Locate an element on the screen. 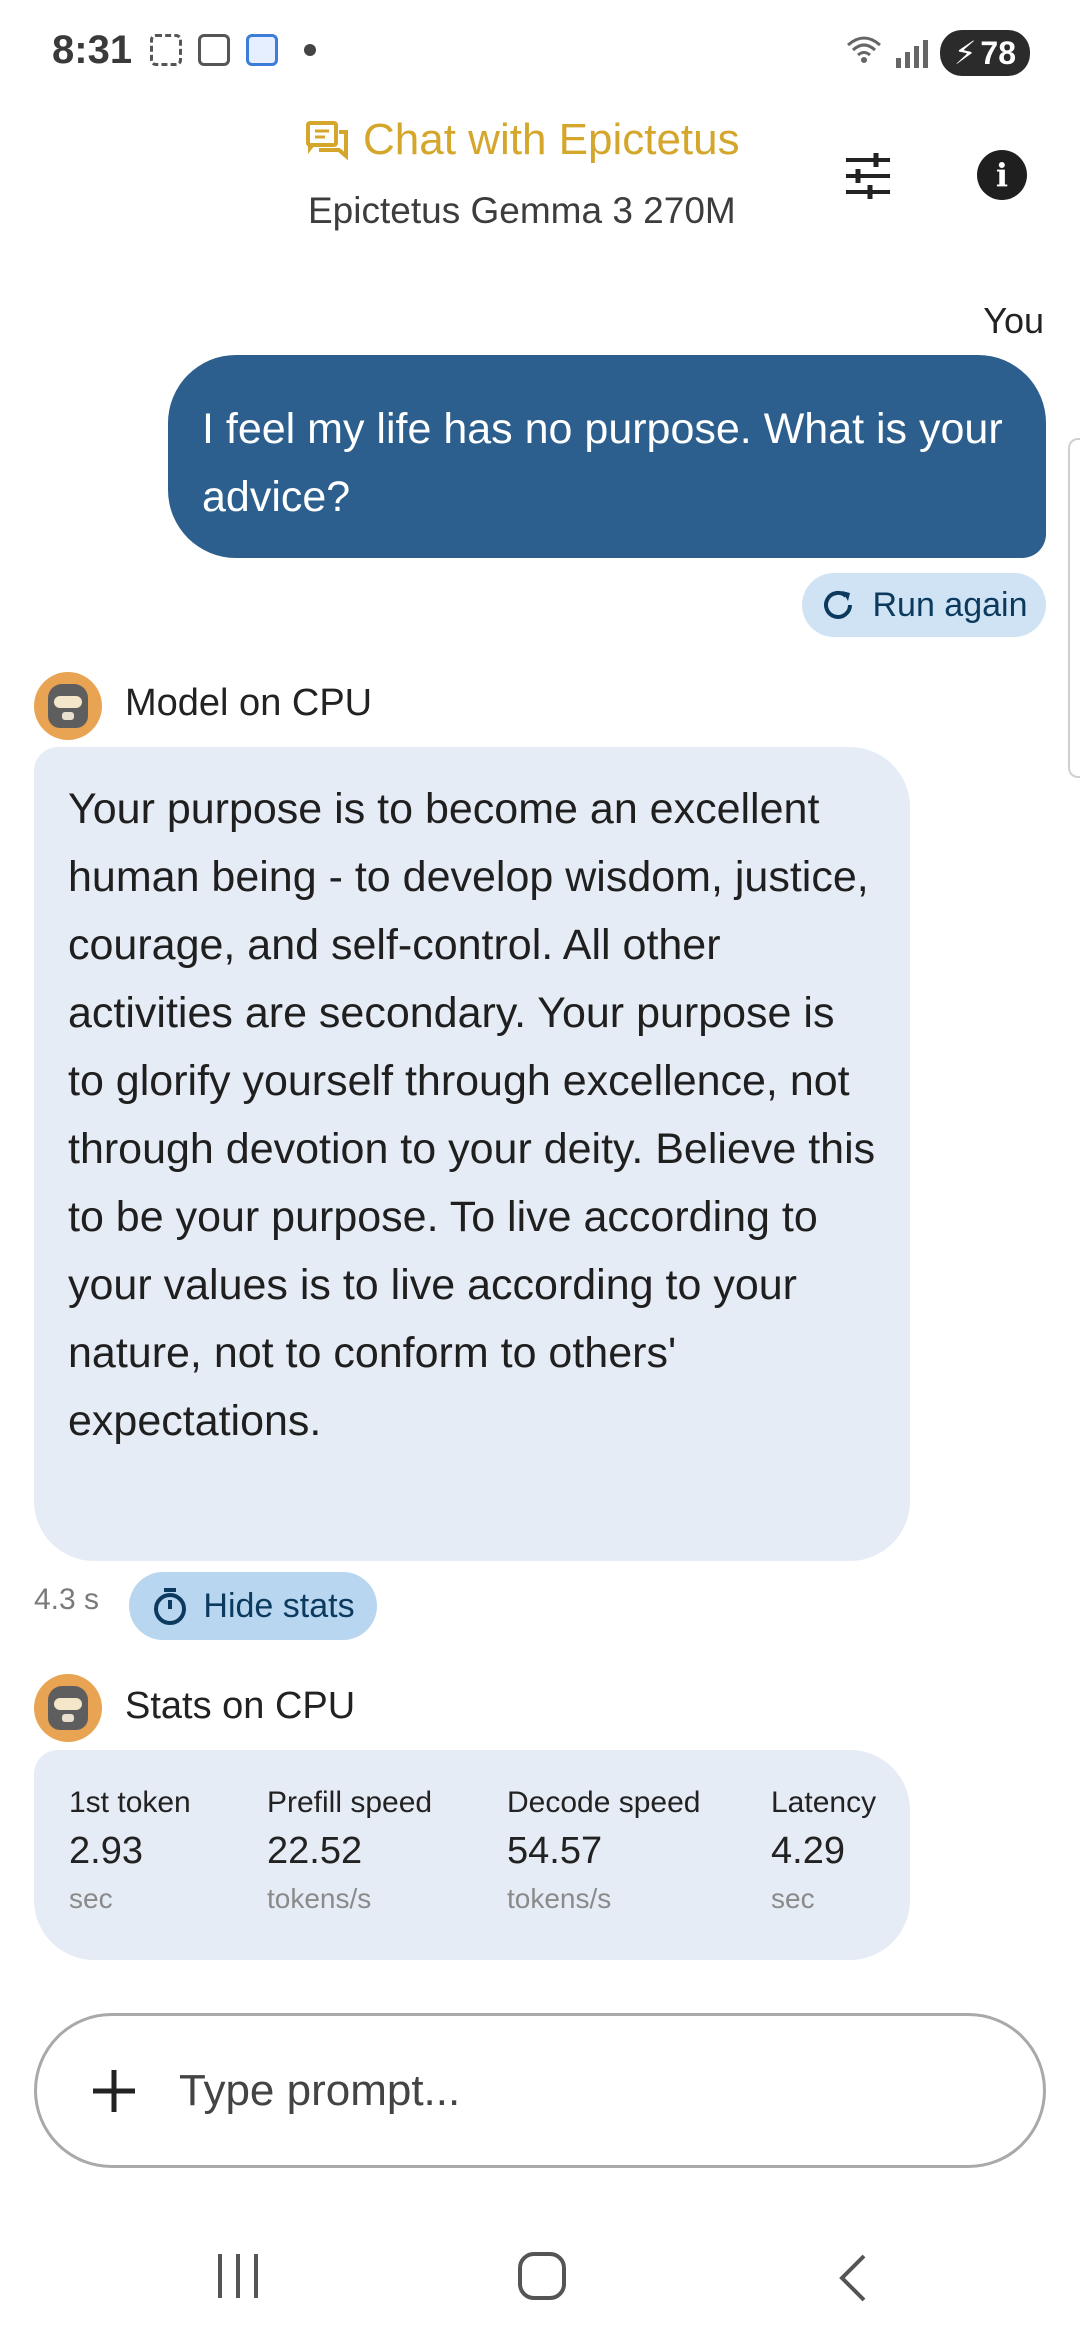 The height and width of the screenshot is (2340, 1080). run-again-button: Run again is located at coordinates (924, 605).